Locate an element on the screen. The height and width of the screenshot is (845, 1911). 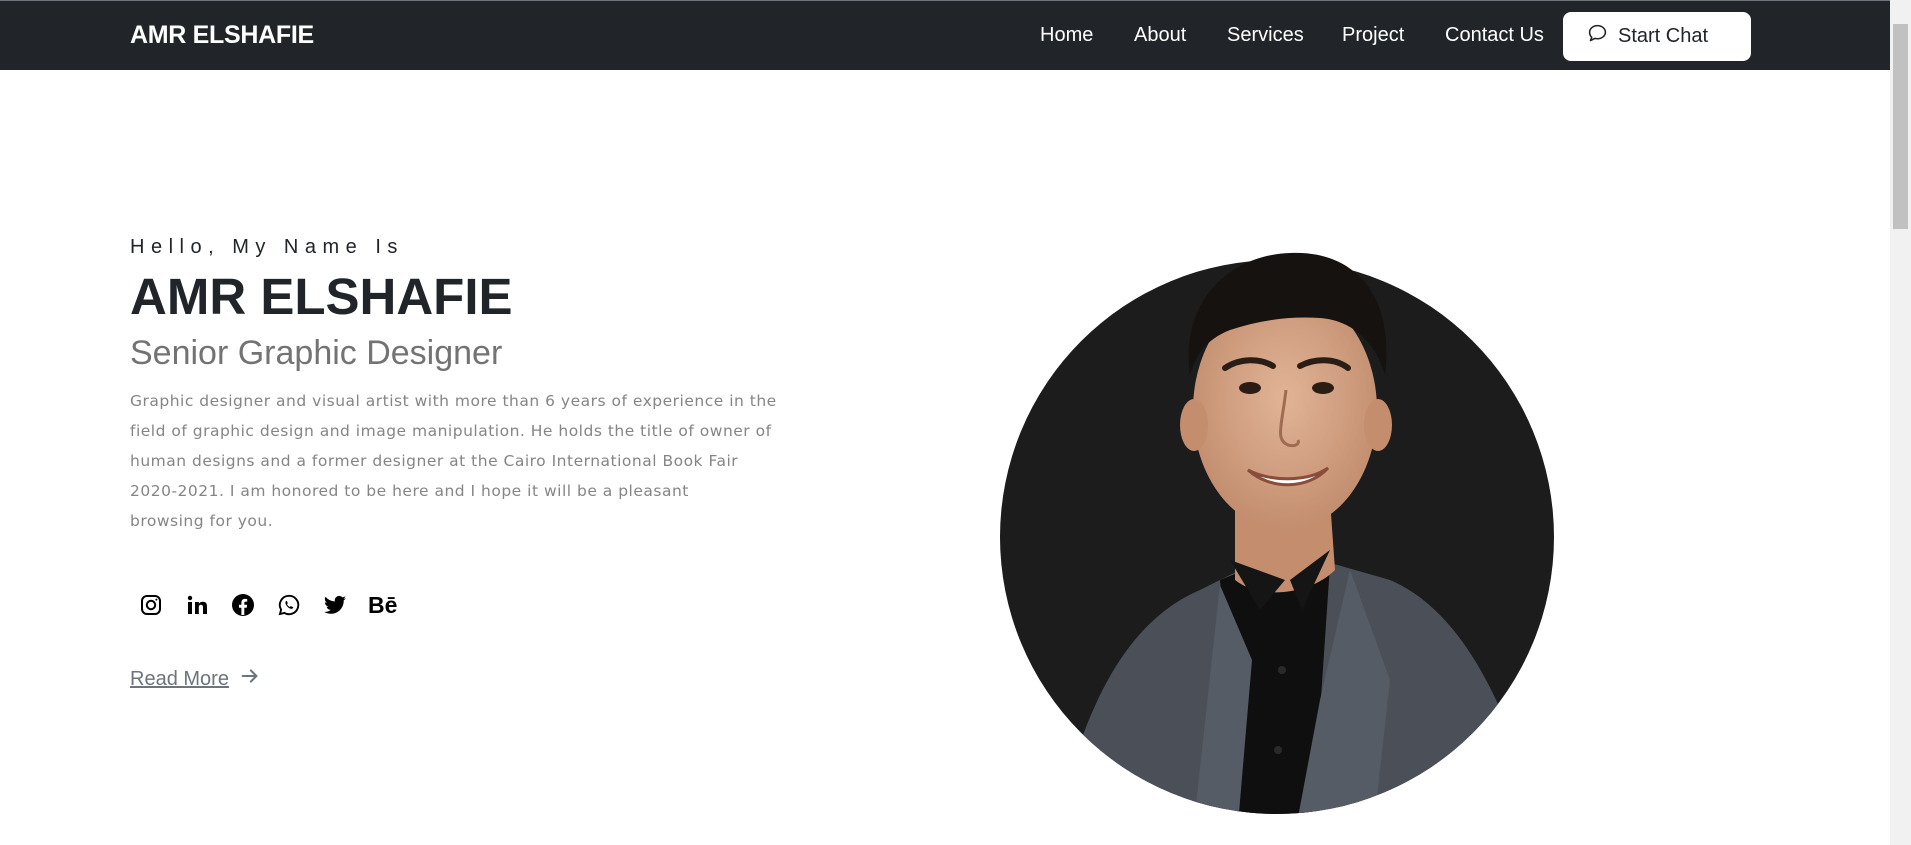
behance-icon: Bē is located at coordinates (382, 605).